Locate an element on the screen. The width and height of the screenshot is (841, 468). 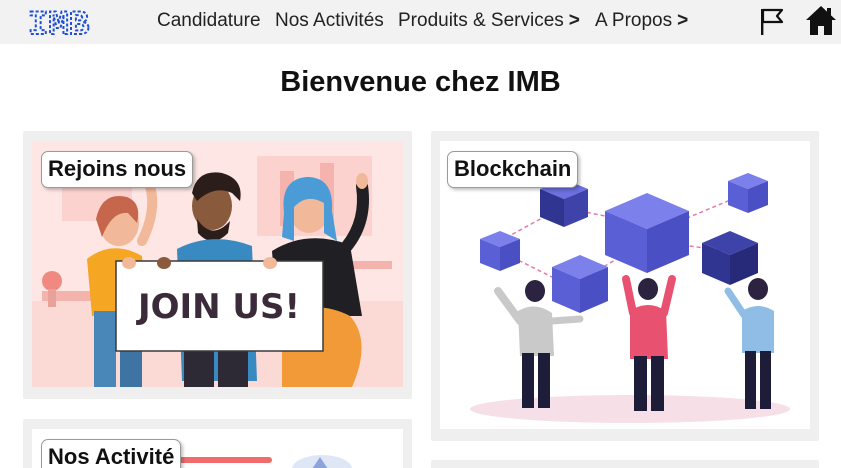
nav-a-propos: A Propos > is located at coordinates (641, 21).